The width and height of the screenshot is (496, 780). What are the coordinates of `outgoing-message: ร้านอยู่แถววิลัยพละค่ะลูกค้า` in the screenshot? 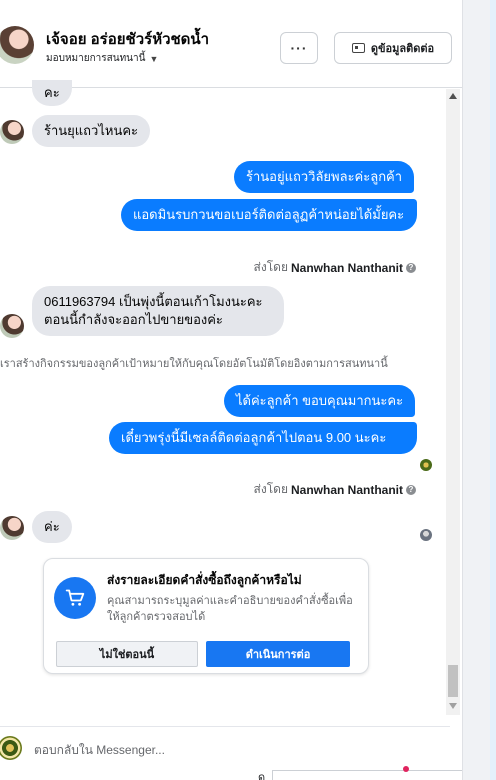 It's located at (324, 177).